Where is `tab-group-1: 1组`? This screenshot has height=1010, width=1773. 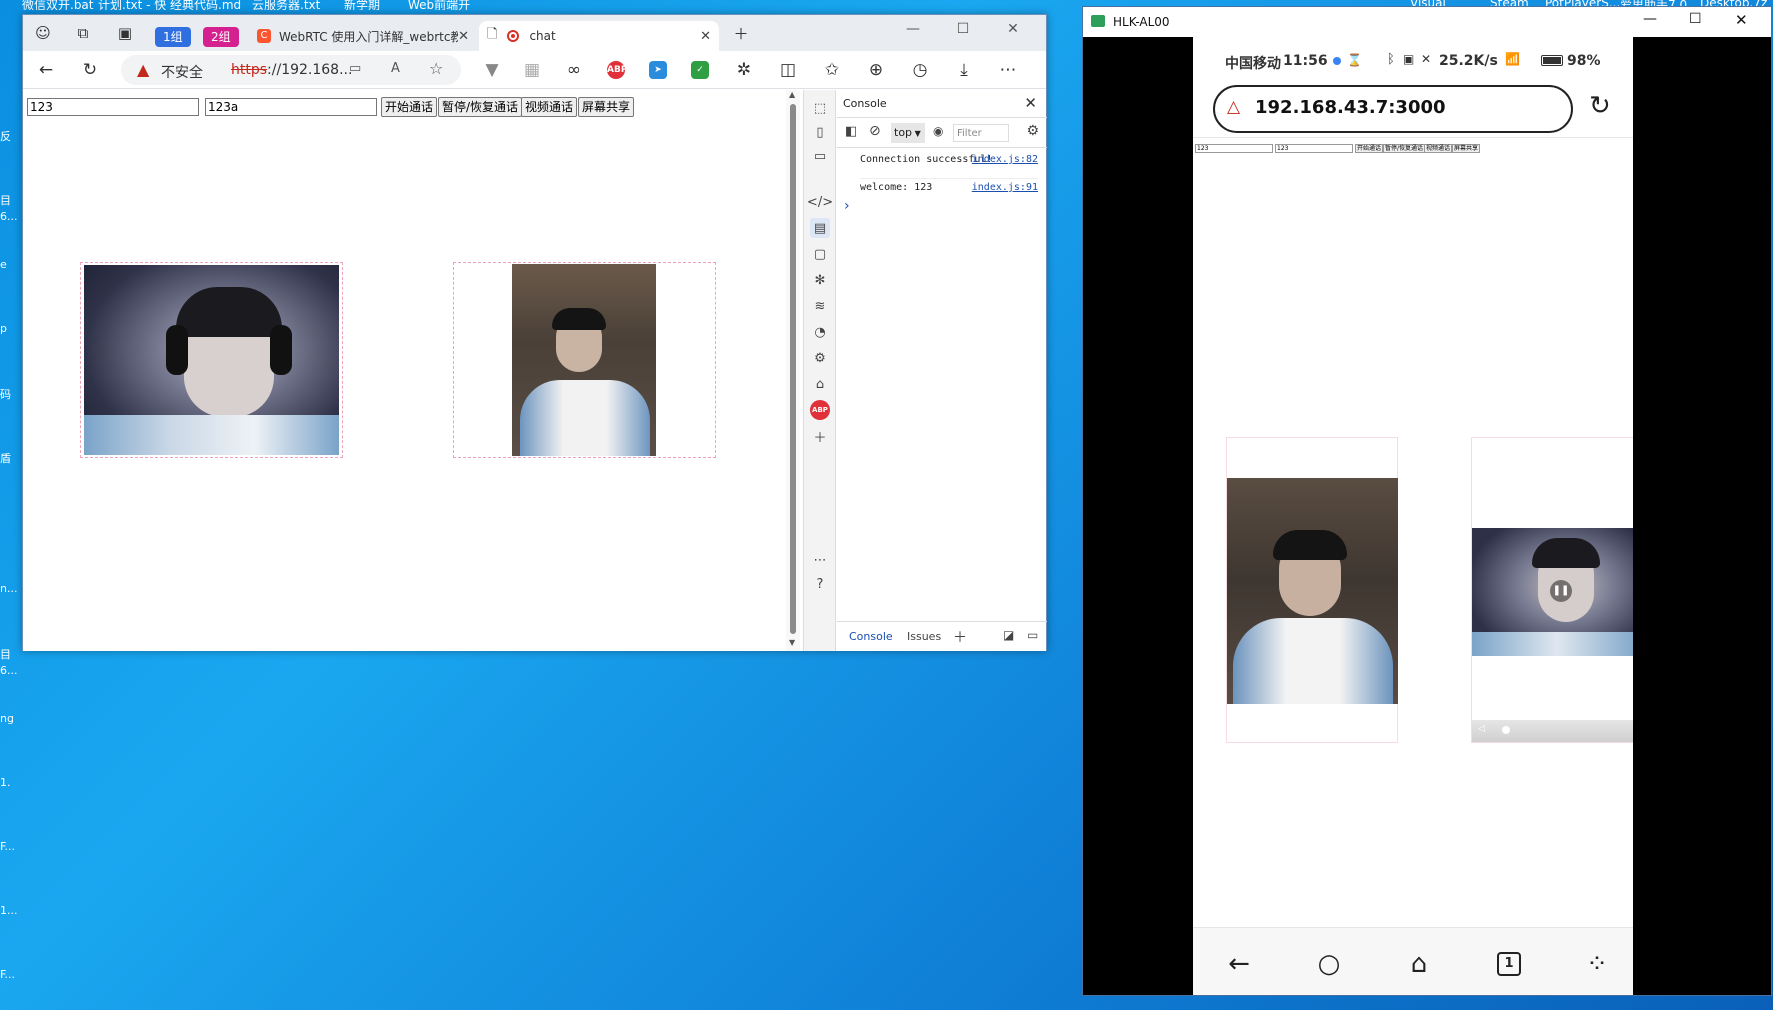 tab-group-1: 1组 is located at coordinates (173, 37).